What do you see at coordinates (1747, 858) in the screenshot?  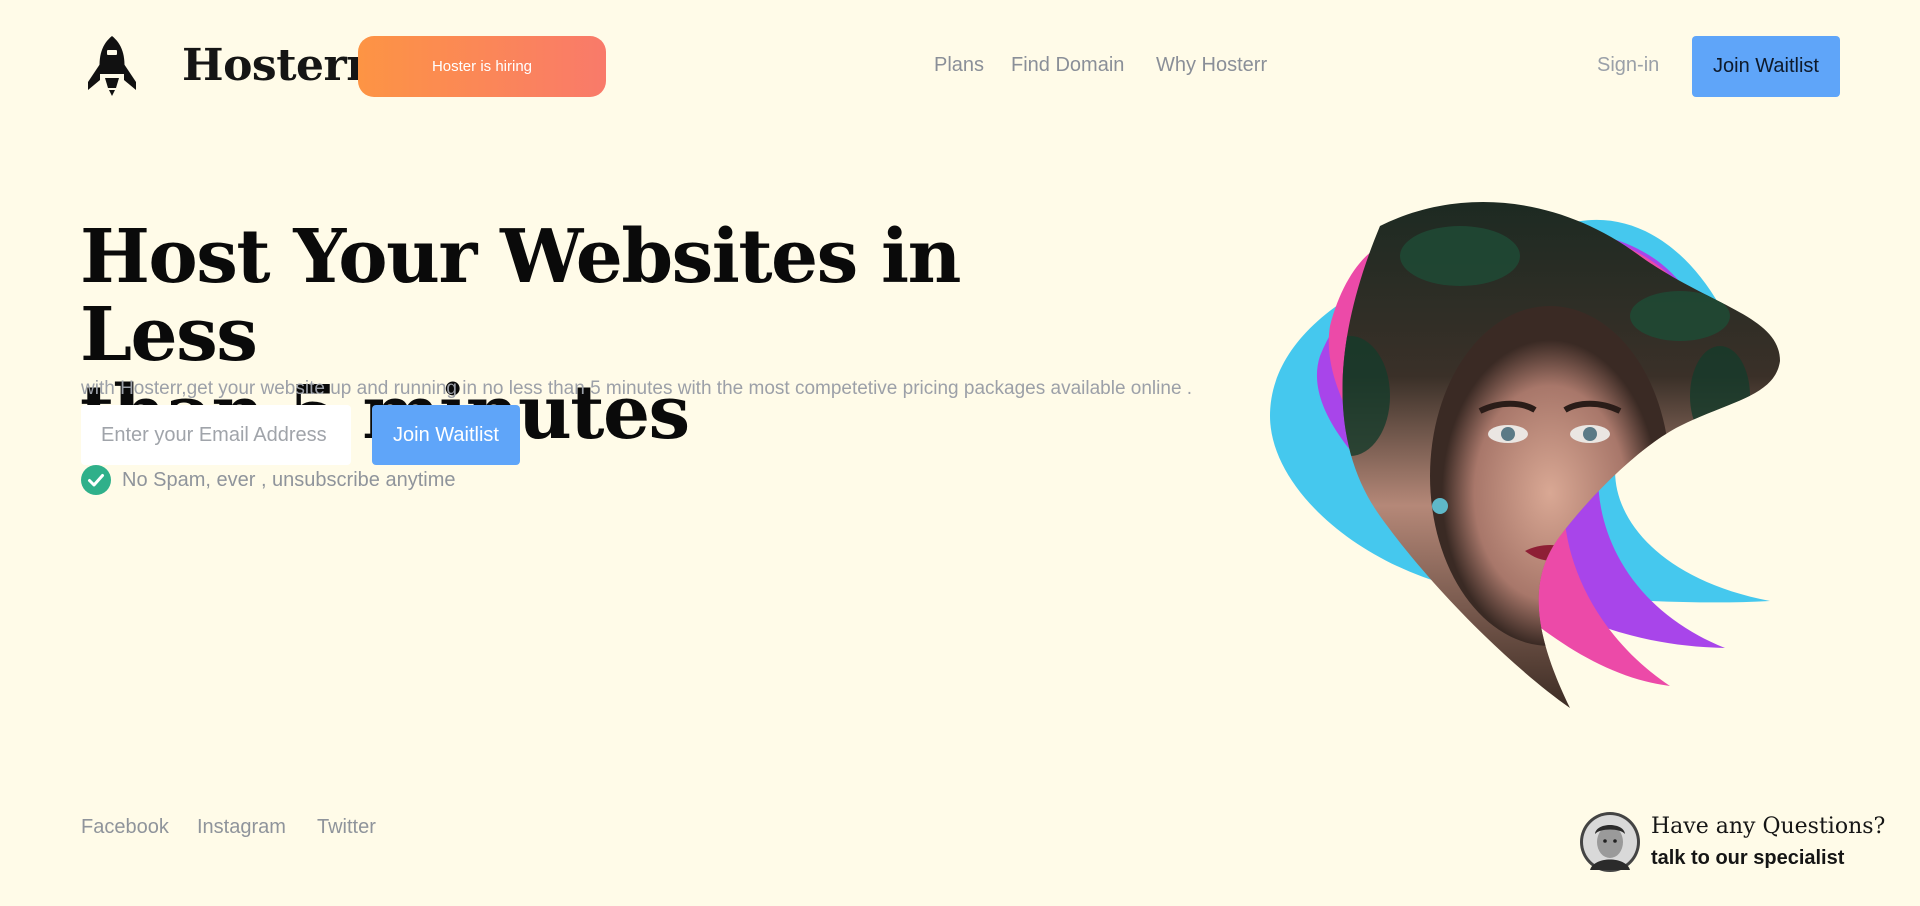 I see `talk-to-specialist-link: talk to our specialist` at bounding box center [1747, 858].